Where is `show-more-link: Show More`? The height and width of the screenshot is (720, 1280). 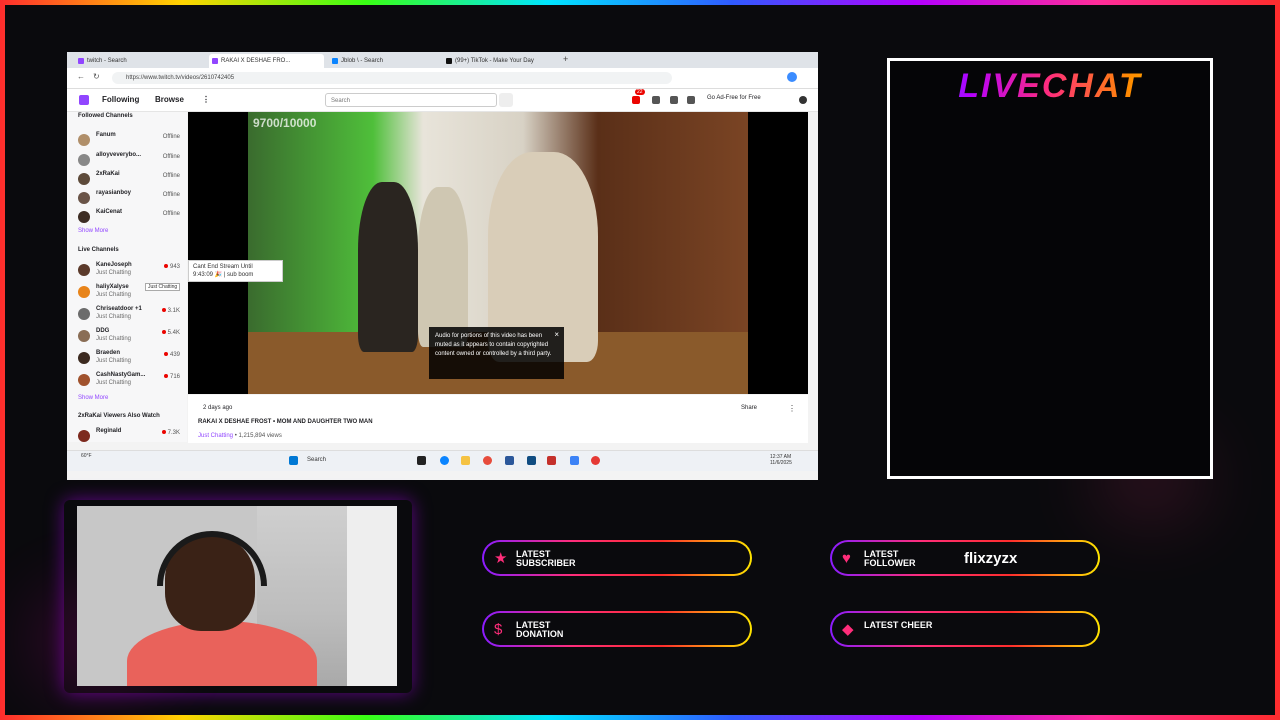 show-more-link: Show More is located at coordinates (93, 231).